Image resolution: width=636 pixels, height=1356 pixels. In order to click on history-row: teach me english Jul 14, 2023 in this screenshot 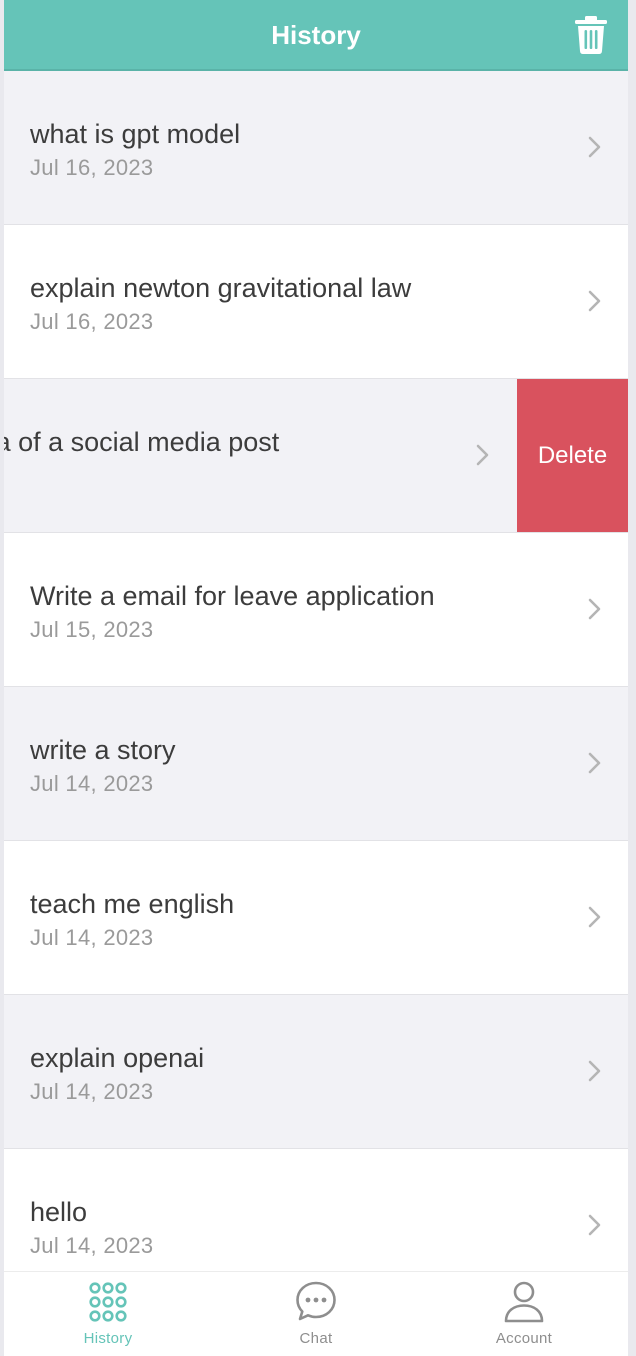, I will do `click(316, 918)`.